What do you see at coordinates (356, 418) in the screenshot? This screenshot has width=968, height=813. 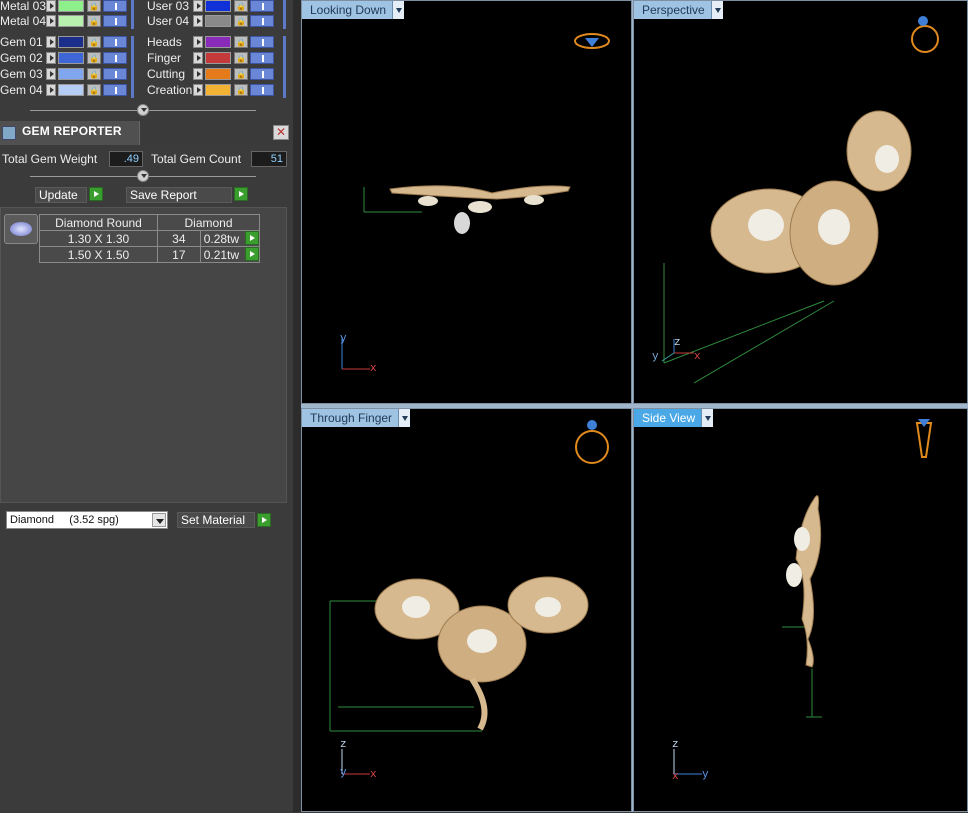 I see `tab-through-finger: Through Finger` at bounding box center [356, 418].